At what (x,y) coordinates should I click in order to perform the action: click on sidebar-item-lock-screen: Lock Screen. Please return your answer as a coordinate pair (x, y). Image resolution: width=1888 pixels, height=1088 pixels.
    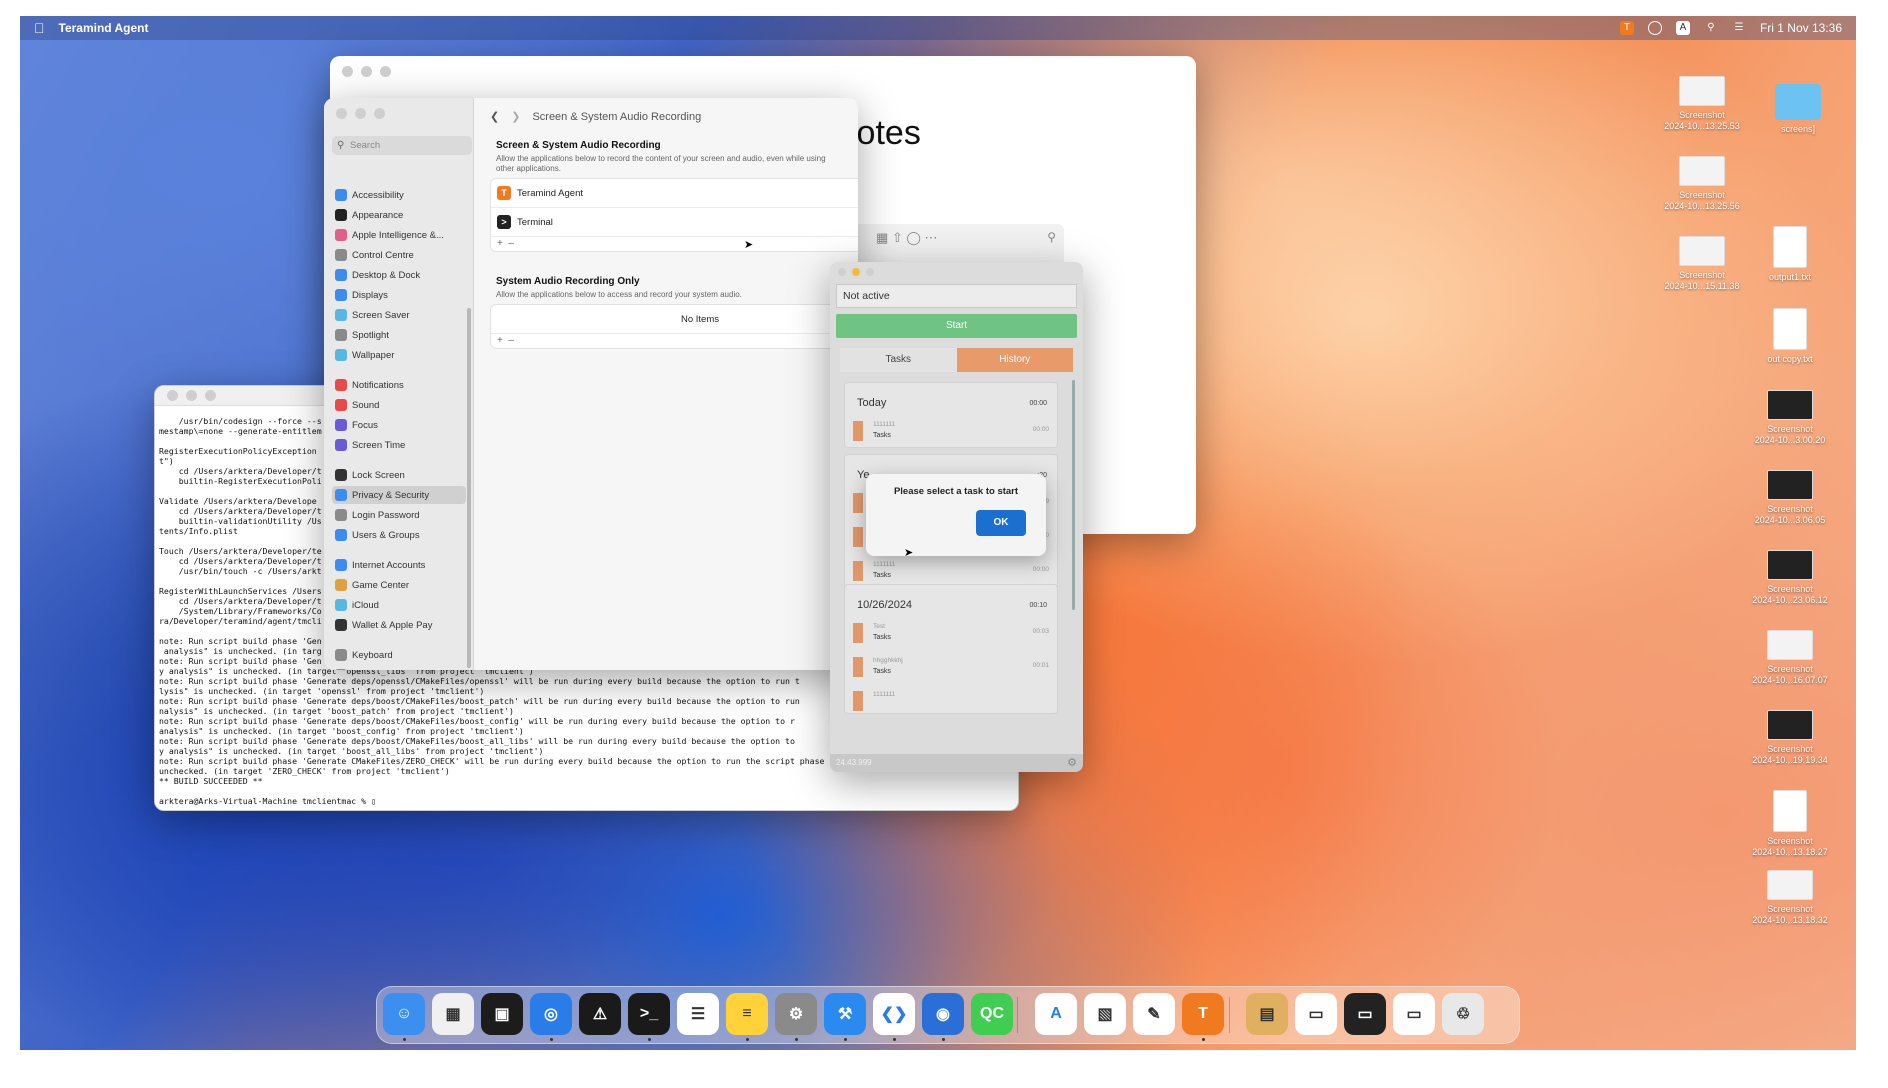
    Looking at the image, I should click on (399, 475).